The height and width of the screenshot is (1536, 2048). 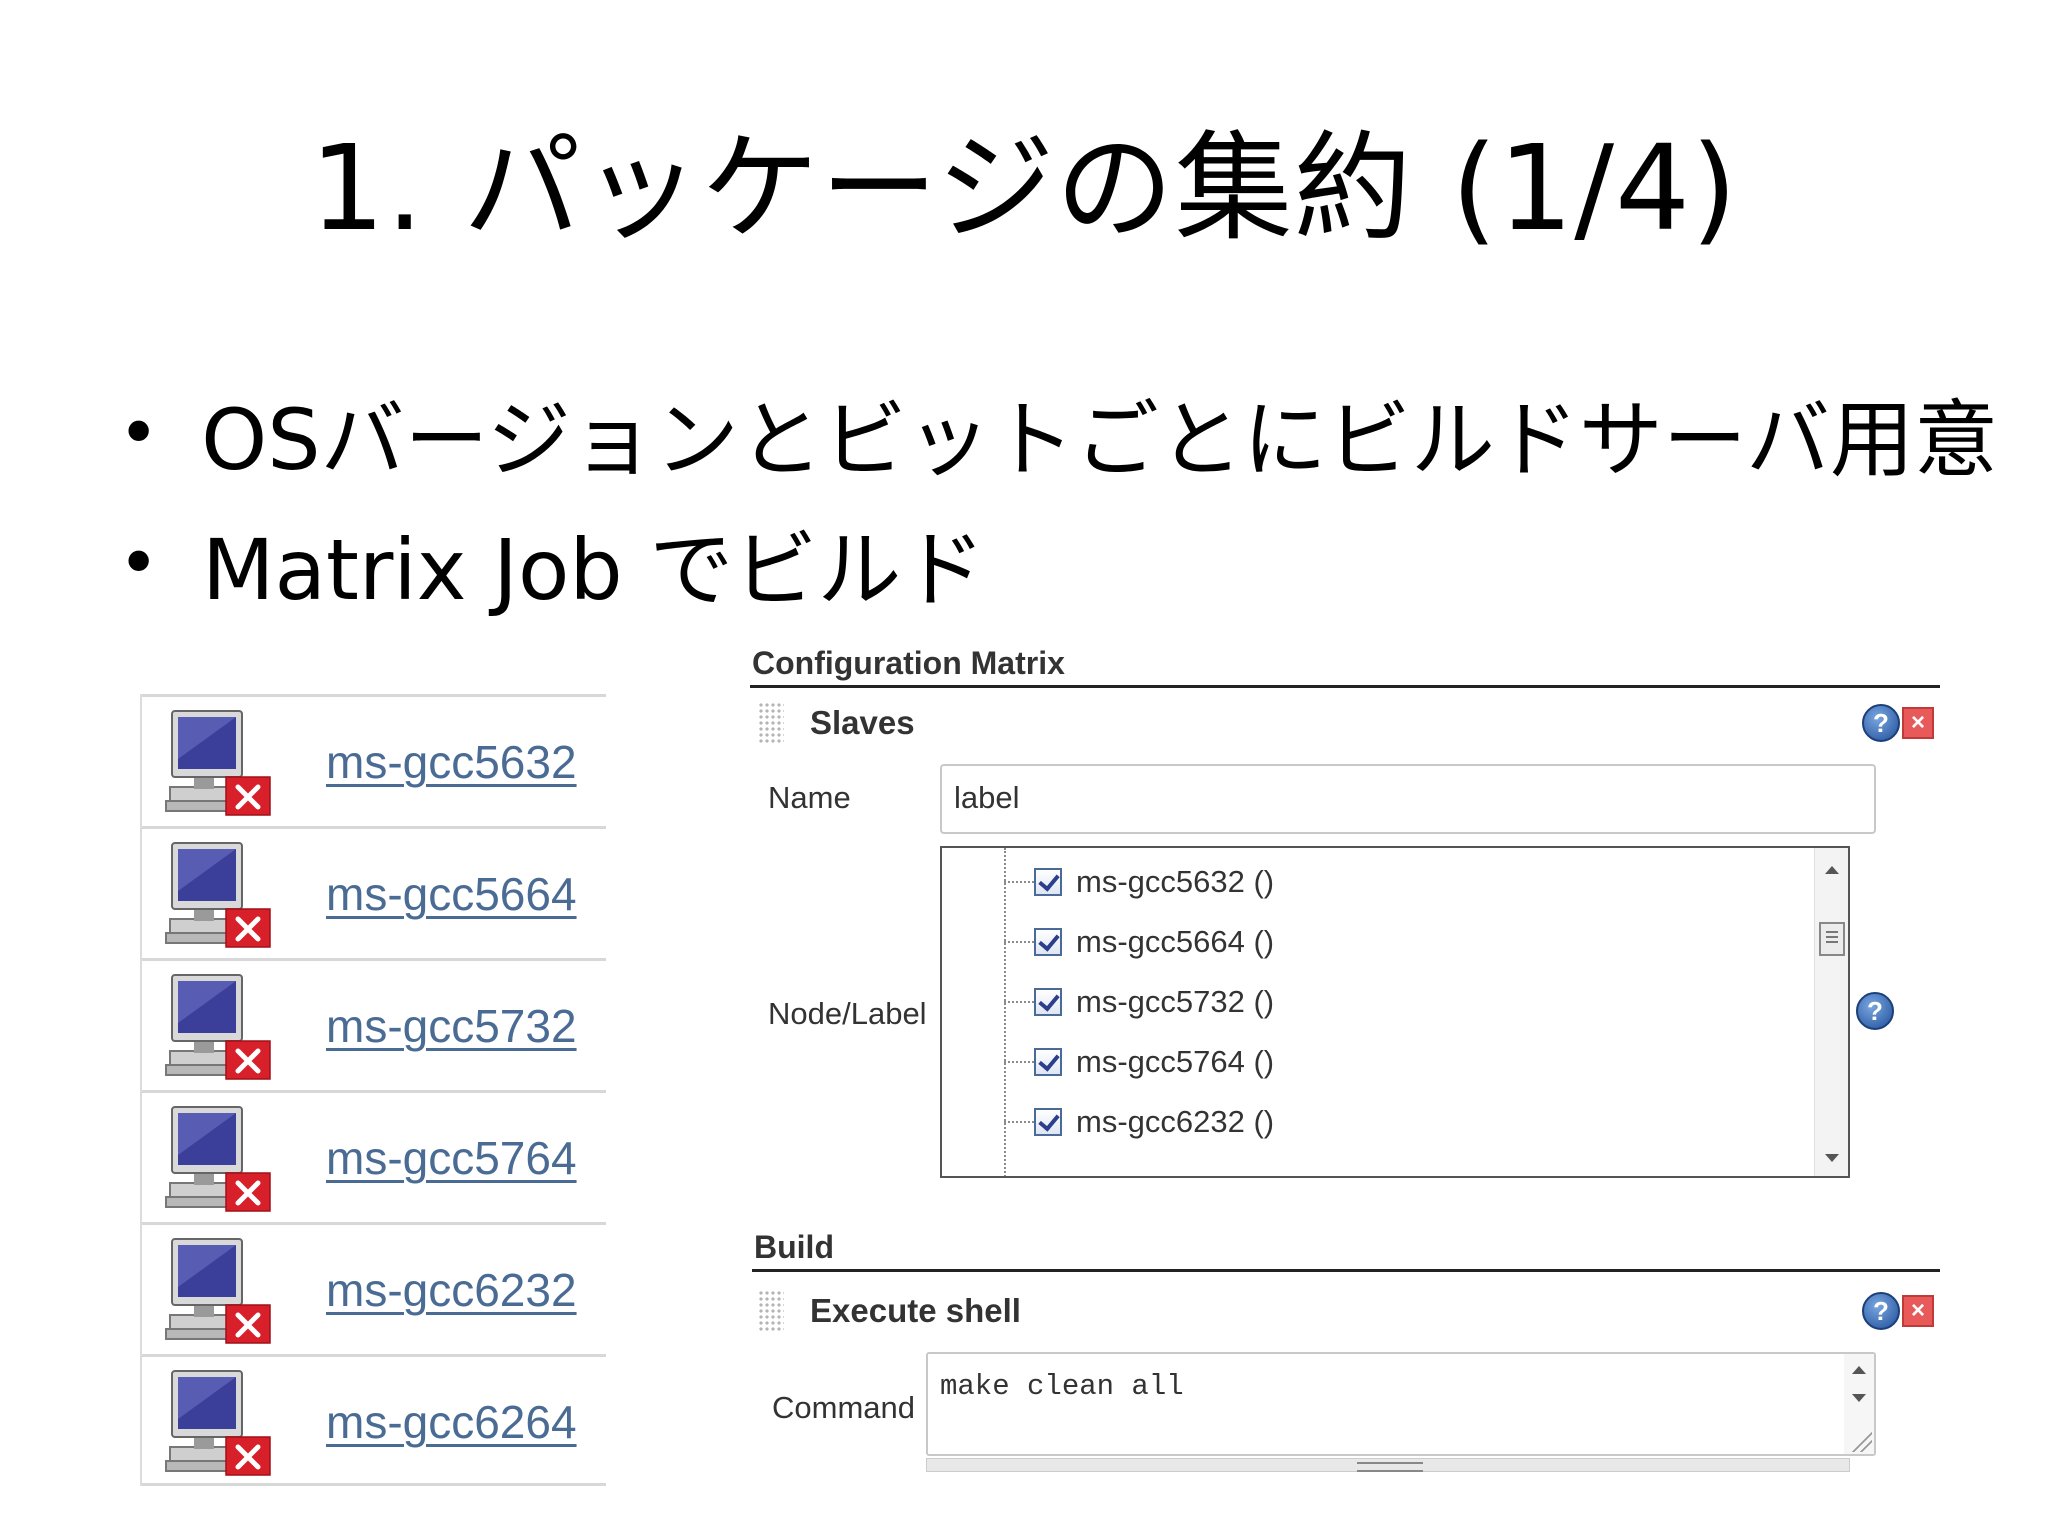 I want to click on name-label: Name, so click(x=809, y=797).